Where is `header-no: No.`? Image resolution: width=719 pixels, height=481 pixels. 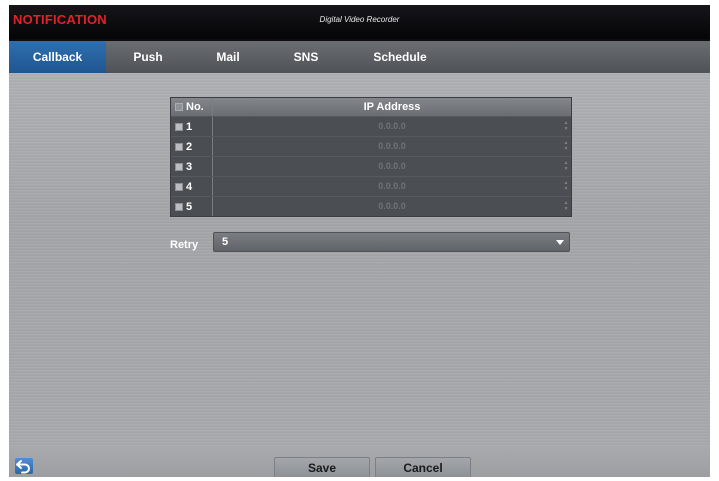
header-no: No. is located at coordinates (192, 107).